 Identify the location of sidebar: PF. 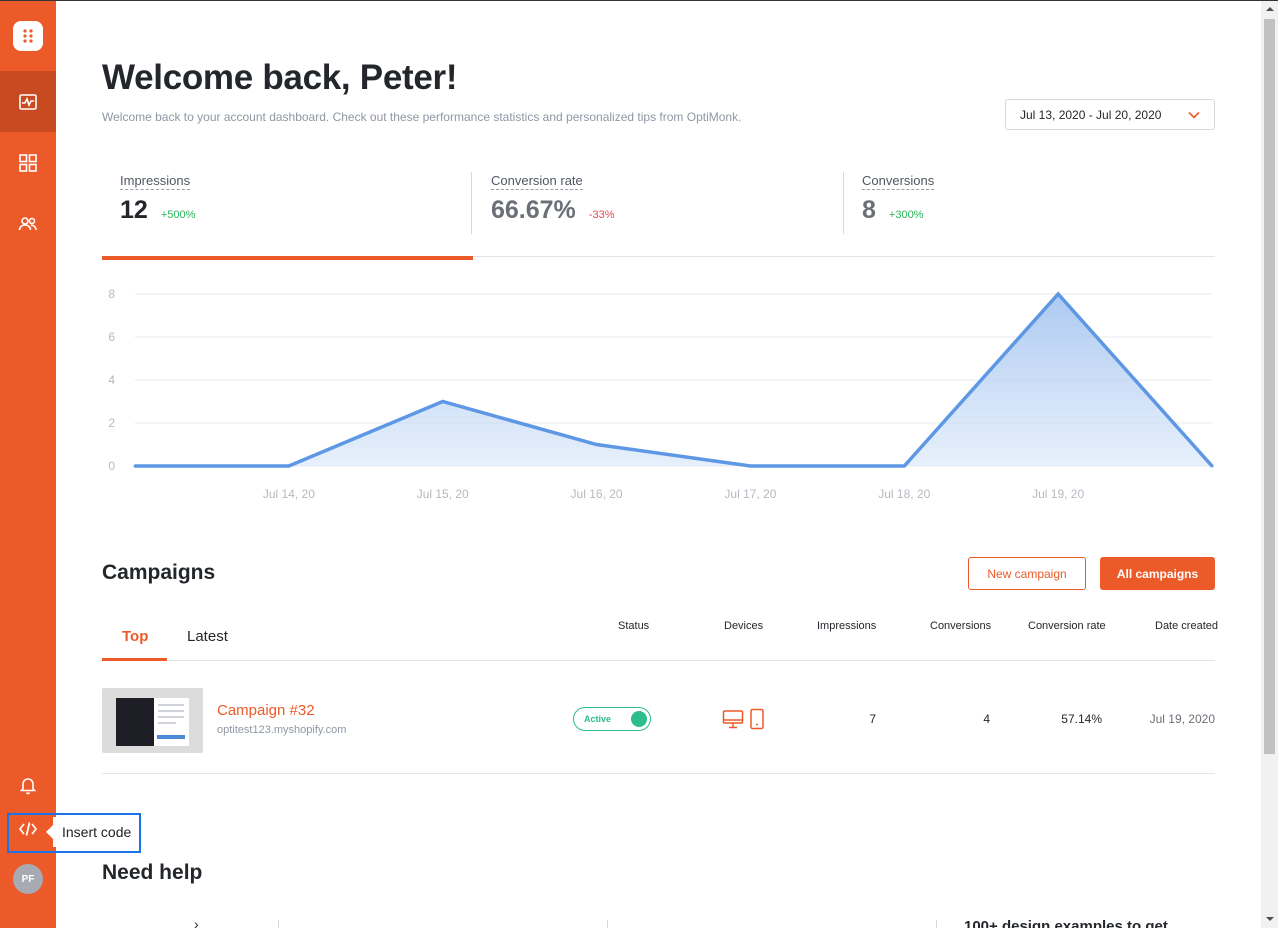
(28, 464).